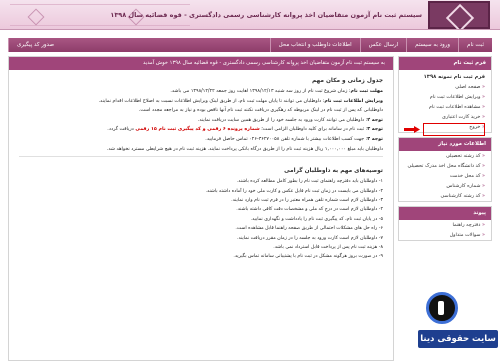 This screenshot has width=500, height=363. Describe the element at coordinates (375, 120) in the screenshot. I see `note-2-label: توجه ۲` at that location.